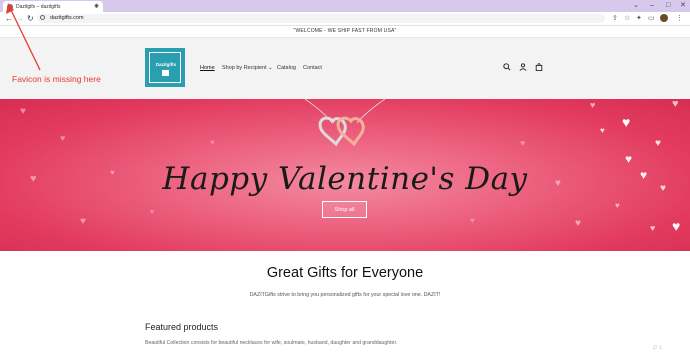 The height and width of the screenshot is (358, 690). Describe the element at coordinates (207, 68) in the screenshot. I see `nav-home: Home` at that location.